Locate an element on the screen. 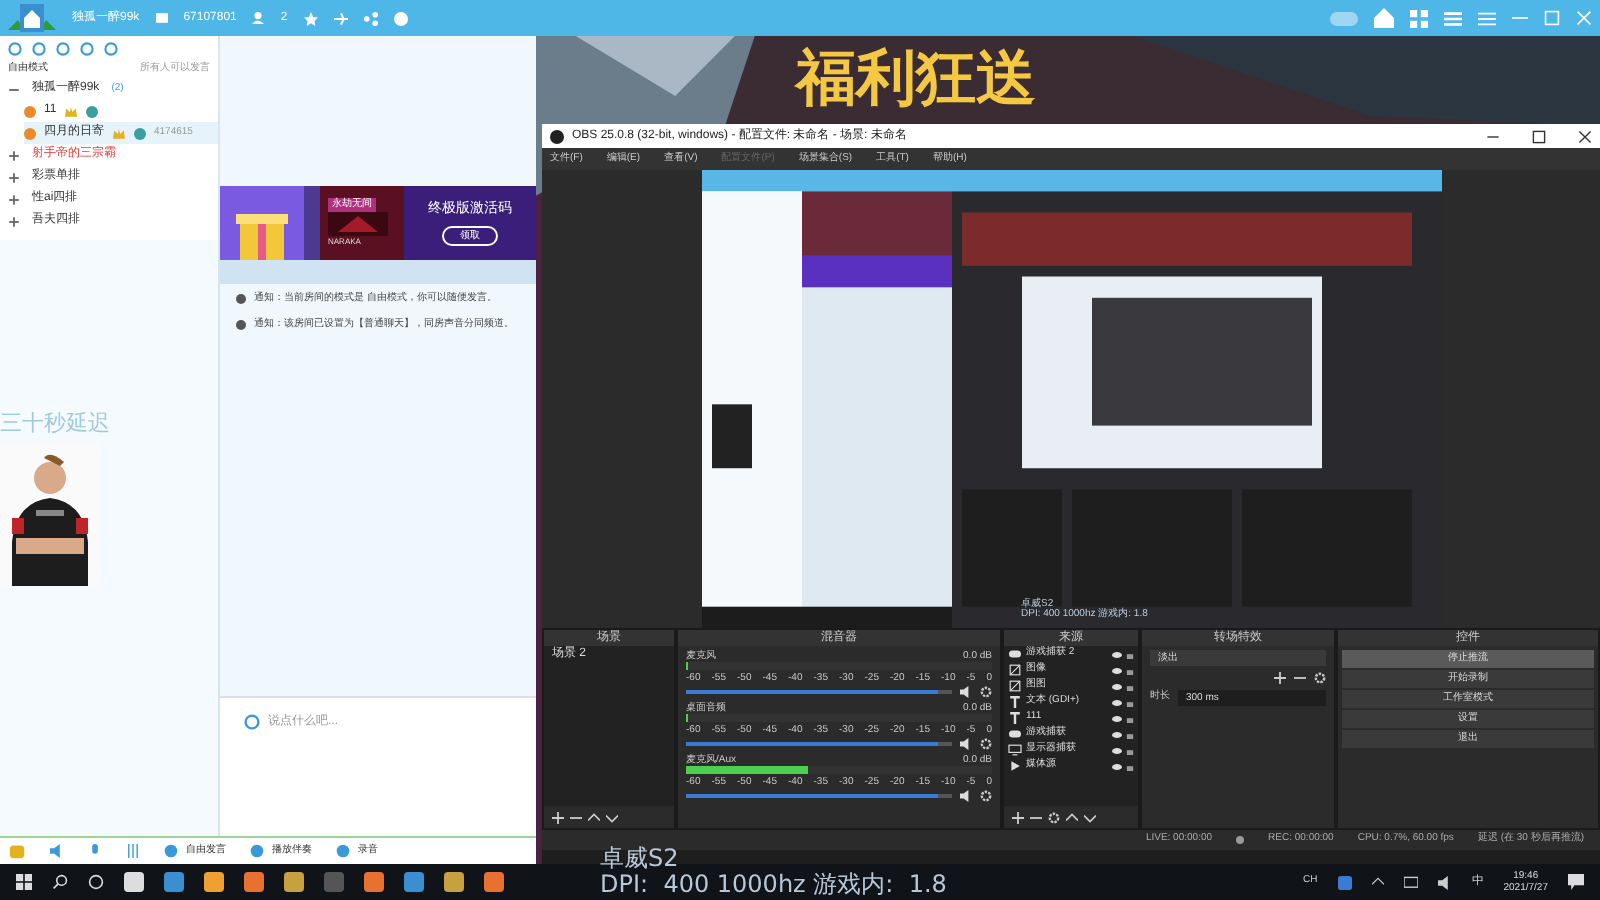 This screenshot has height=900, width=1600. chevron-up-icon is located at coordinates (1377, 882).